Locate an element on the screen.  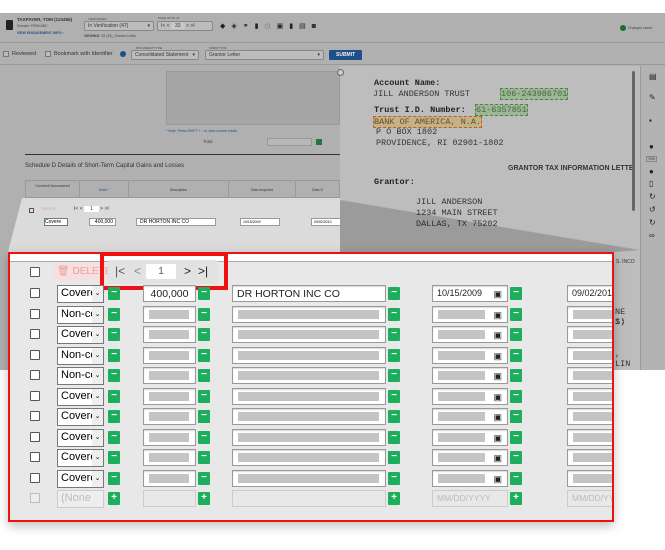
add-date-button: + is located at coordinates (516, 498).